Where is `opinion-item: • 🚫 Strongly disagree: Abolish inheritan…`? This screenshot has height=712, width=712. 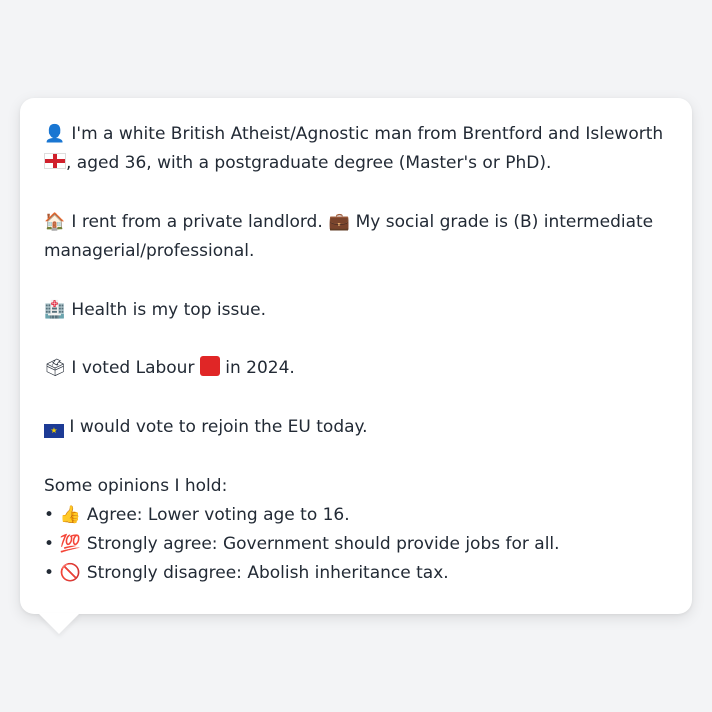 opinion-item: • 🚫 Strongly disagree: Abolish inheritan… is located at coordinates (356, 573).